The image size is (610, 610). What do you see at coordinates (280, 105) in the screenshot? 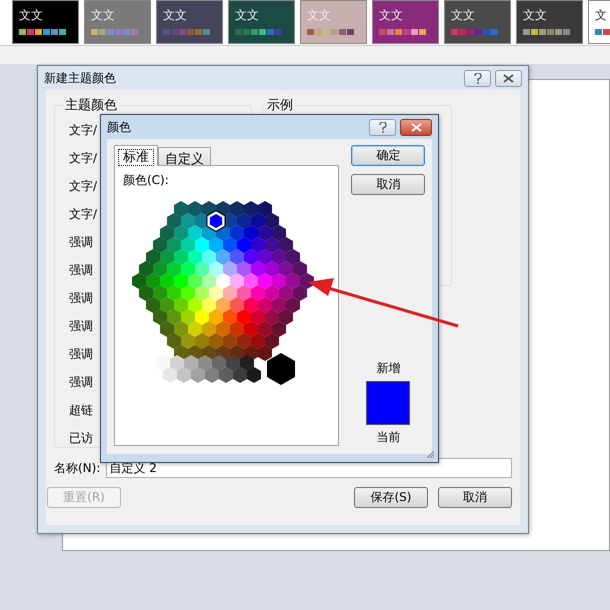
I see `group-title: 示例` at bounding box center [280, 105].